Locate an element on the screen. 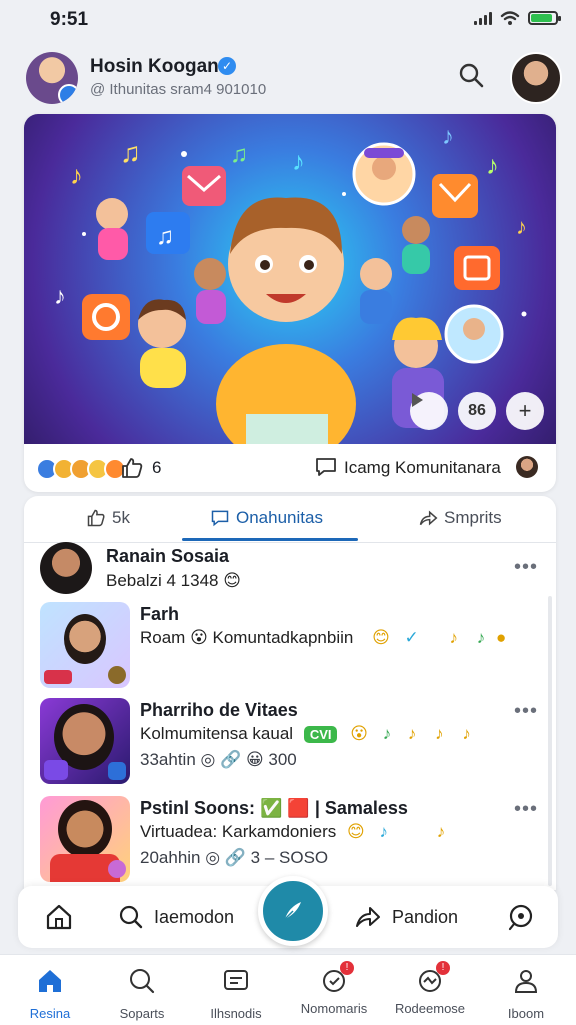 The width and height of the screenshot is (576, 1025). post-subtitle: Kolmumitensa kaual CVI 😮 ♪ ♪ ♪ ♪ is located at coordinates (305, 733).